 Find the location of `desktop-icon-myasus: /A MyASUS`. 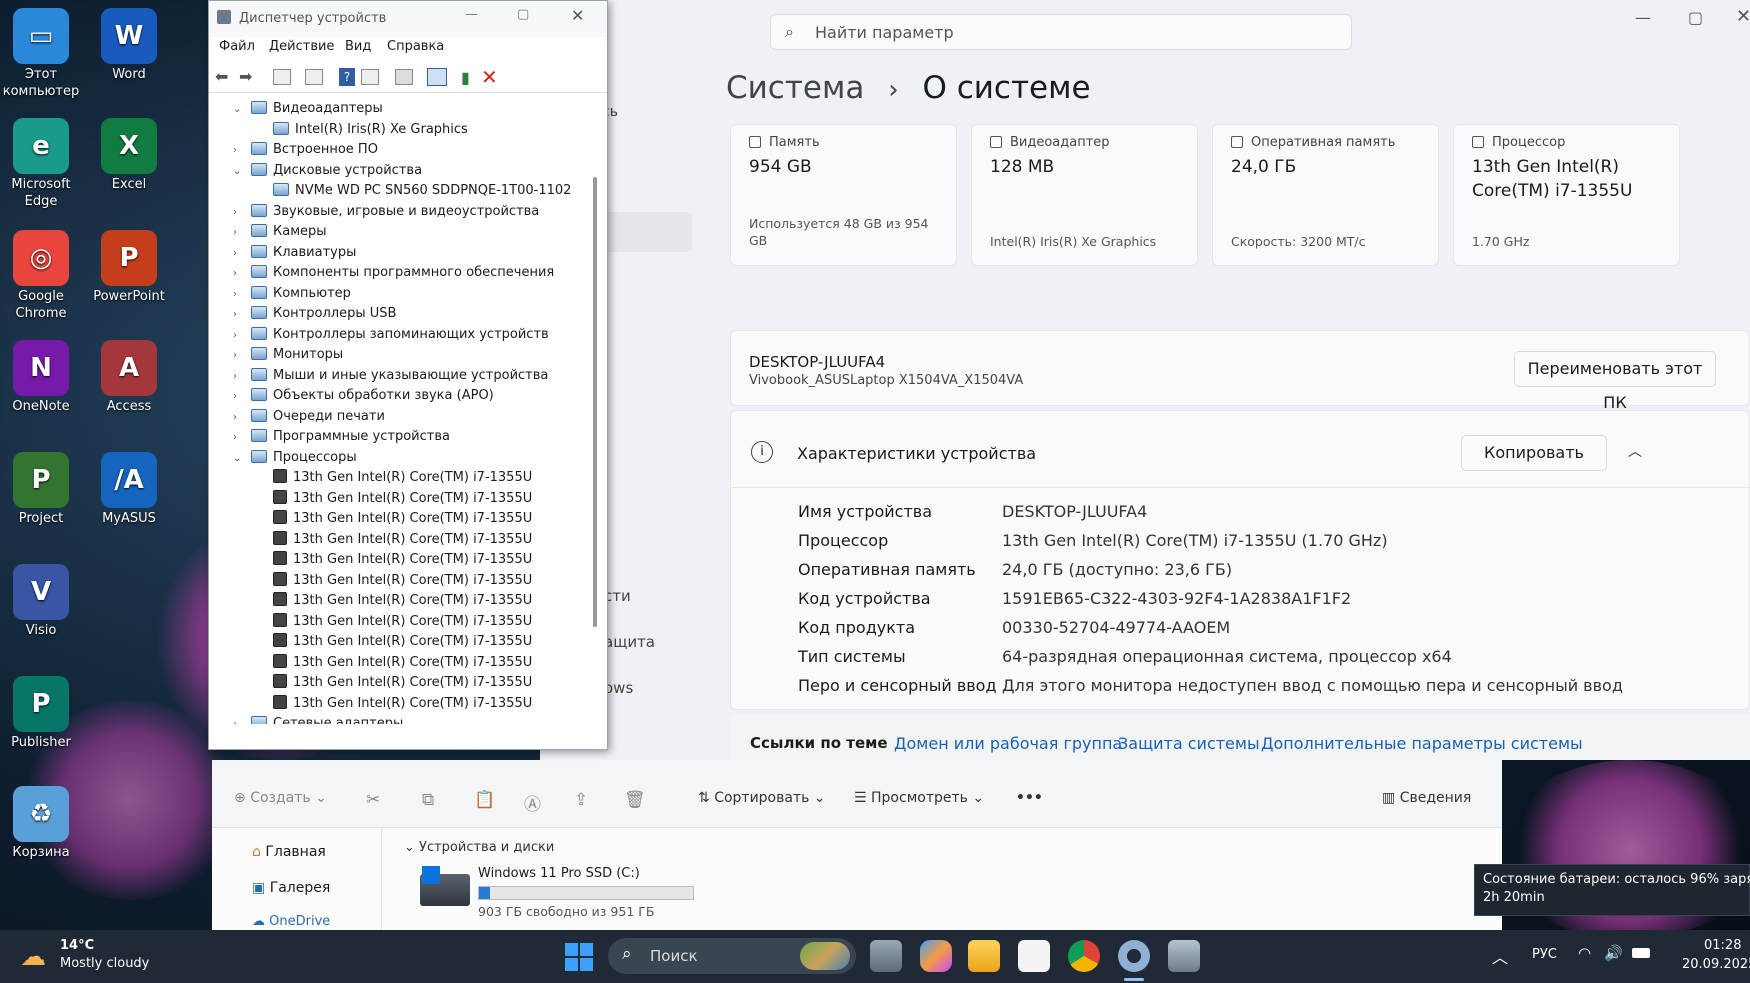

desktop-icon-myasus: /A MyASUS is located at coordinates (129, 489).